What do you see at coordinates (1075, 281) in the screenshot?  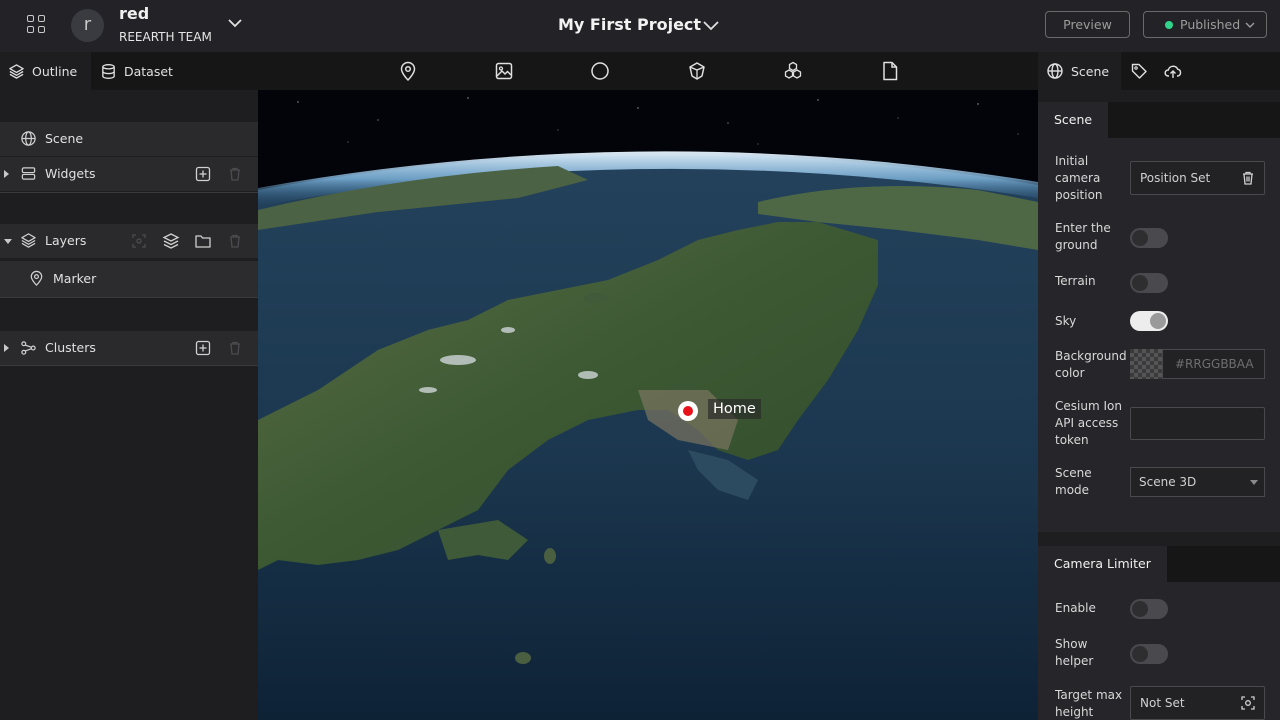 I see `terrain-label: Terrain` at bounding box center [1075, 281].